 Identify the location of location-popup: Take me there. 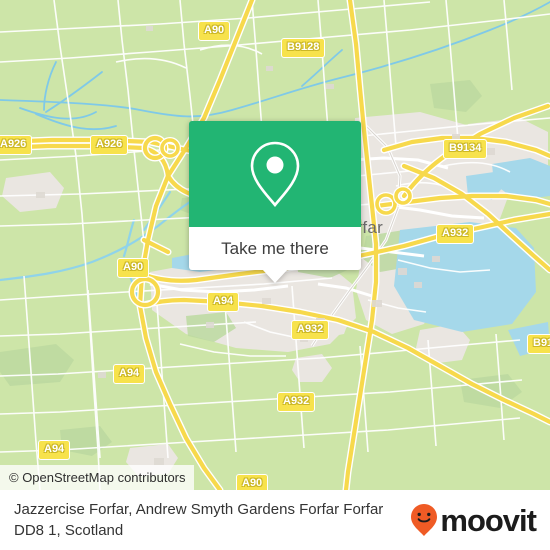
(275, 202).